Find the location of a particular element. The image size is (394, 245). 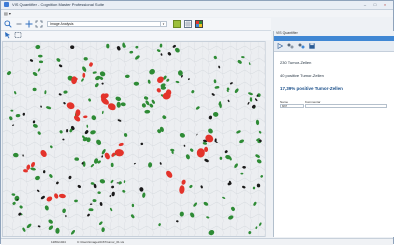

save-button is located at coordinates (312, 46).